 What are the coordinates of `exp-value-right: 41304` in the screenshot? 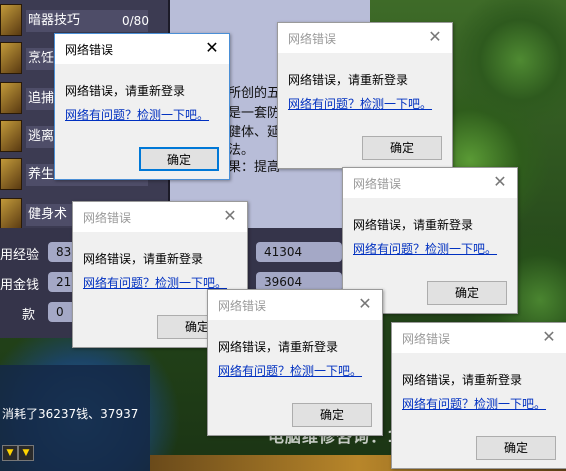 It's located at (299, 252).